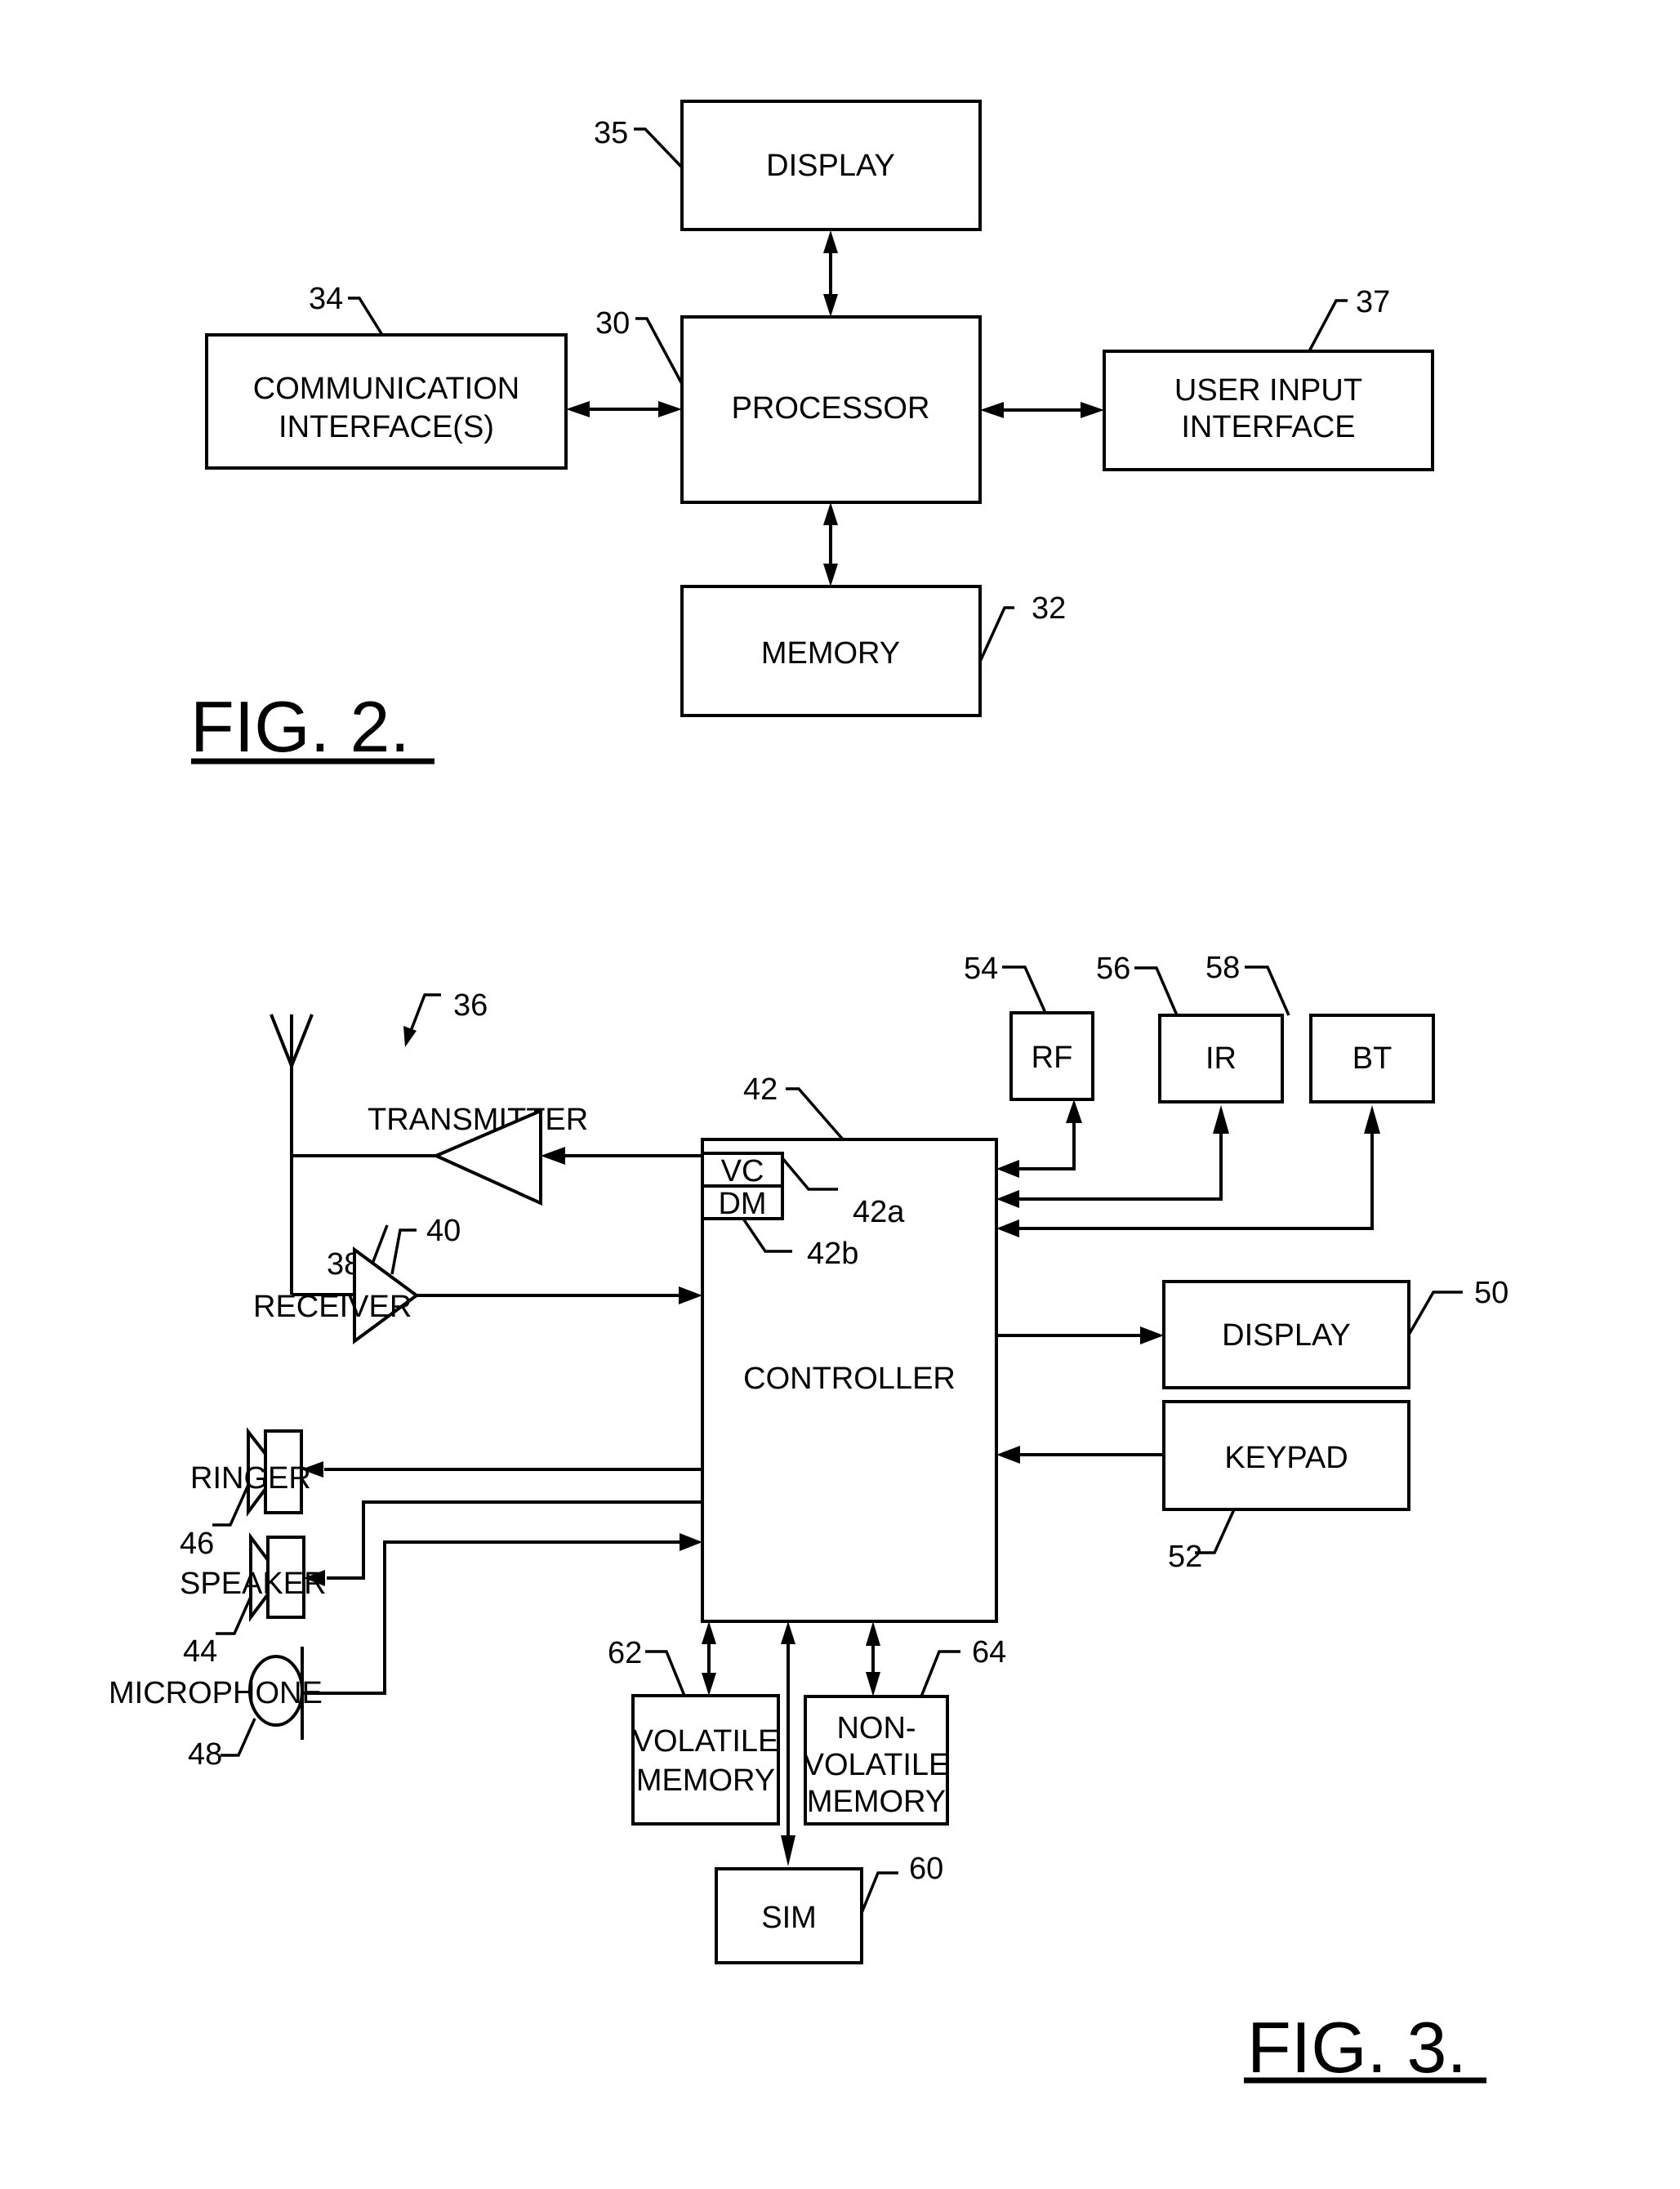  I want to click on fig3-microphone-leader, so click(239, 1738).